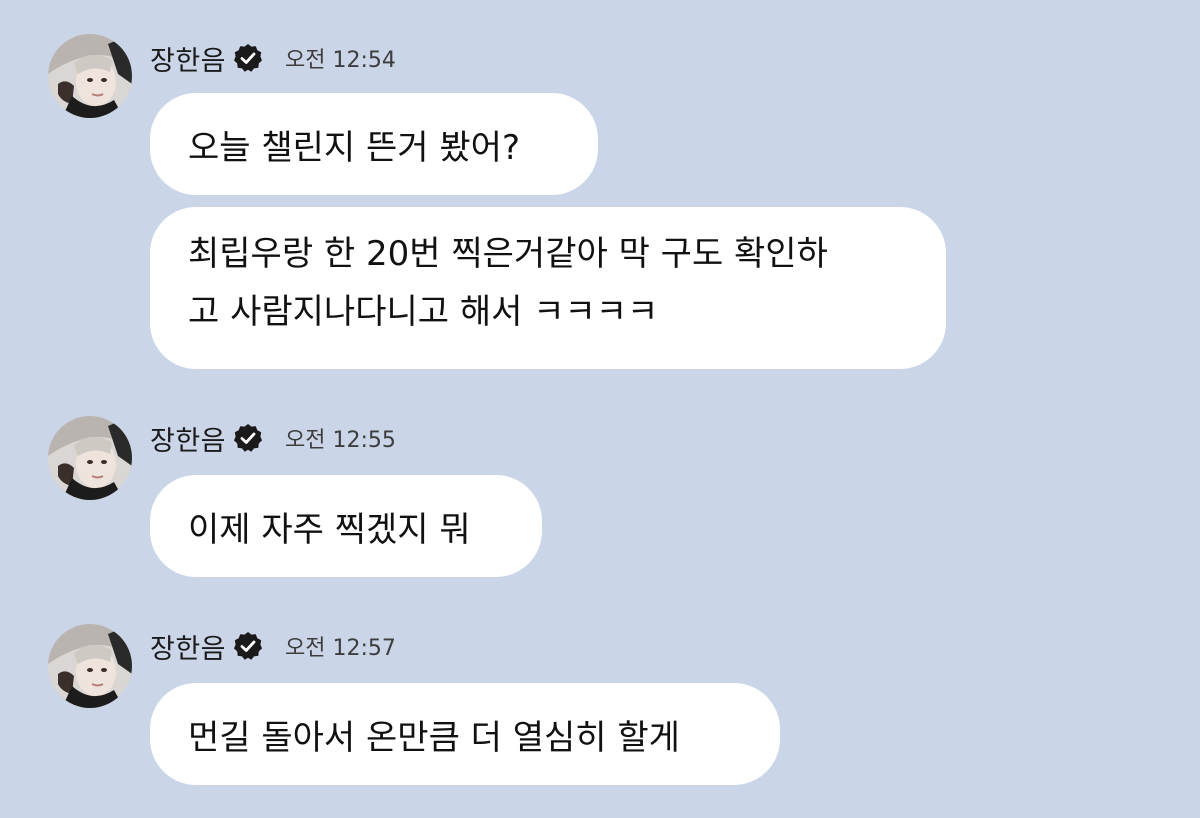  Describe the element at coordinates (434, 737) in the screenshot. I see `message-text: 먼길 돌아서 온만큼 더 열심히 할게` at that location.